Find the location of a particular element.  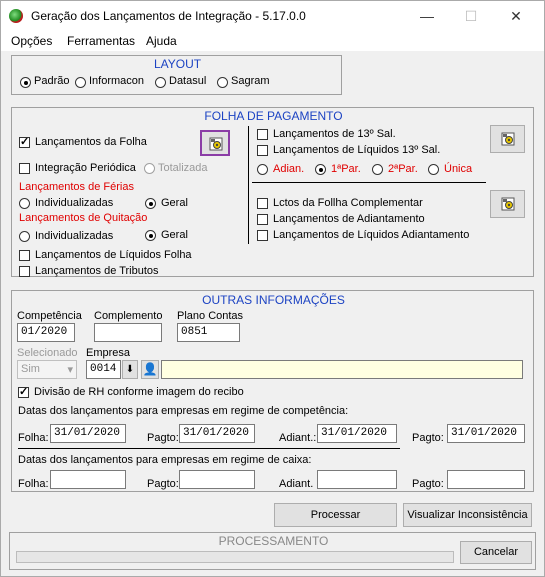

caixa-pagto2-input is located at coordinates (486, 479).